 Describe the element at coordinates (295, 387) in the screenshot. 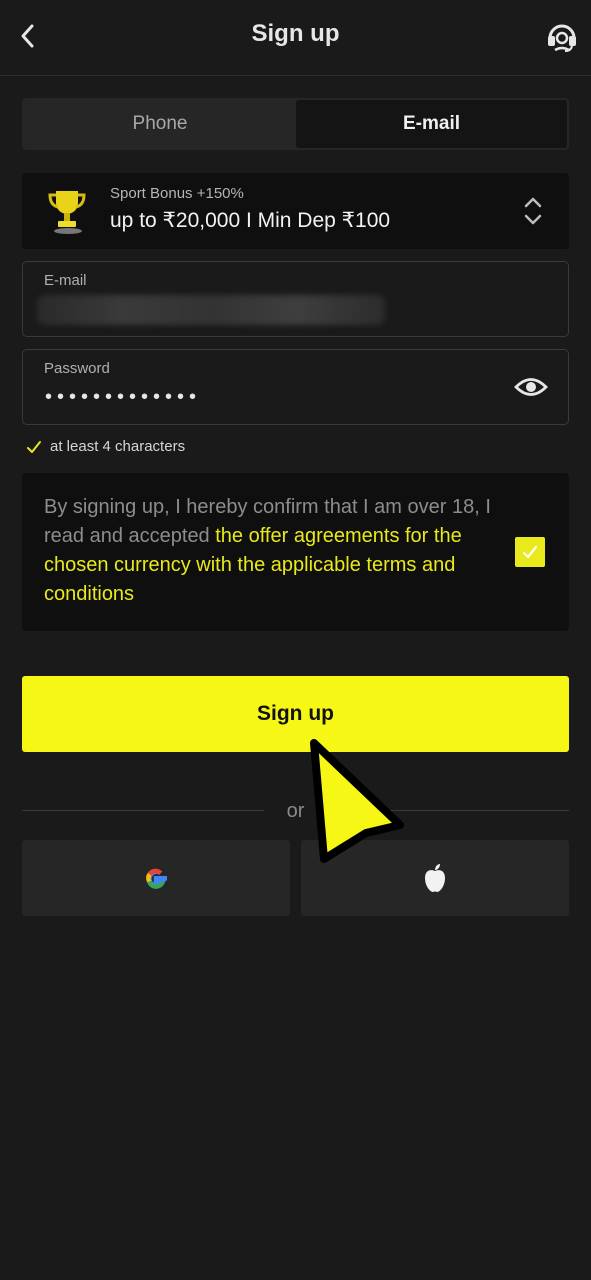

I see `password-field: Password •••••••••••••` at that location.